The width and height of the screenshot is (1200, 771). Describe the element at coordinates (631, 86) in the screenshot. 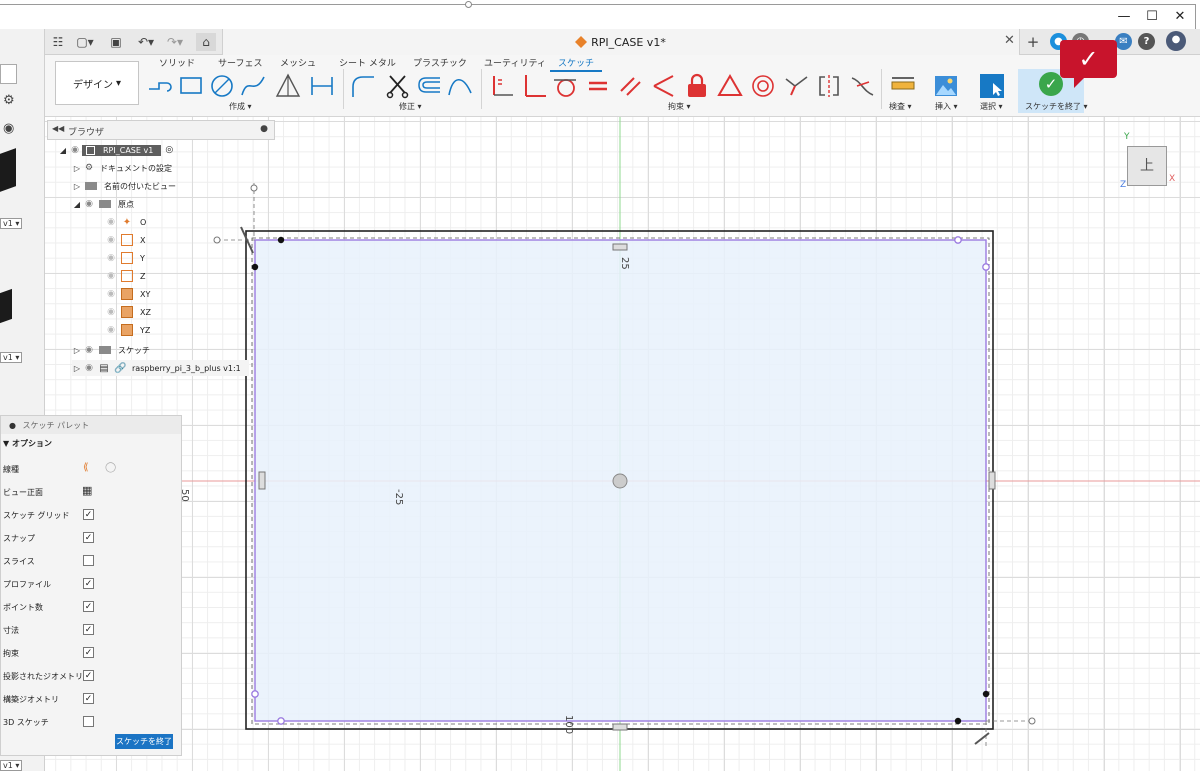

I see `parallel-constraint-icon` at that location.